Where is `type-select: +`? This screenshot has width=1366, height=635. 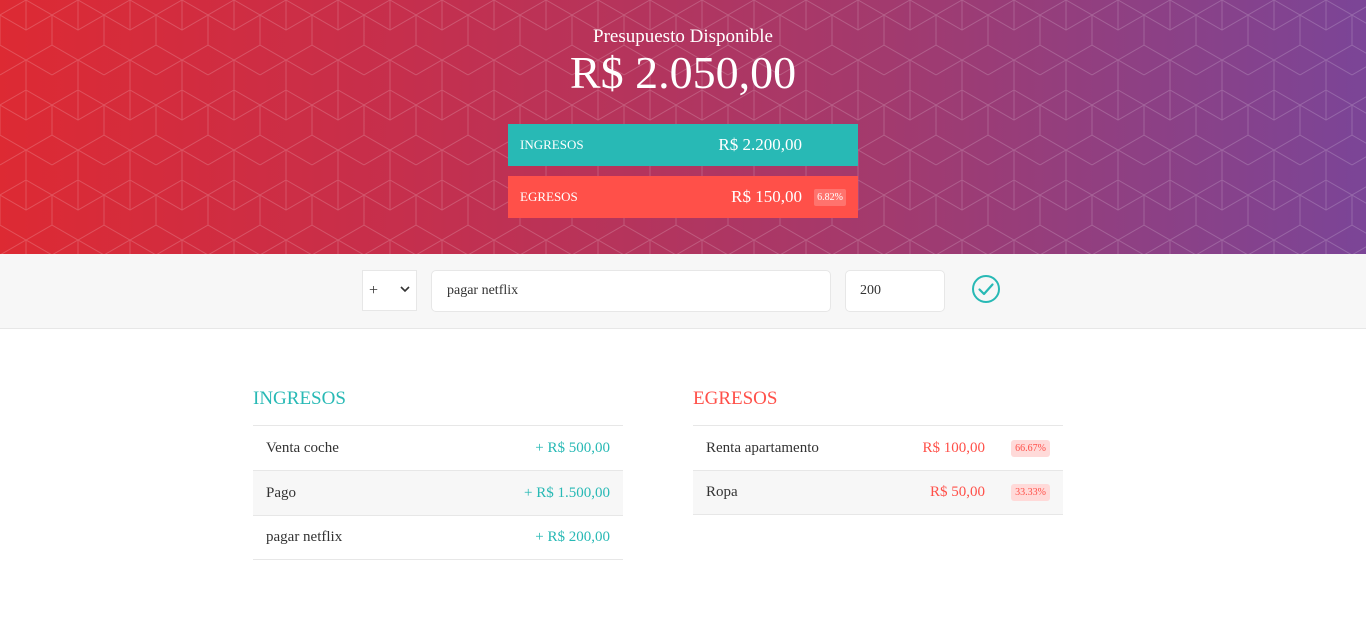 type-select: + is located at coordinates (389, 290).